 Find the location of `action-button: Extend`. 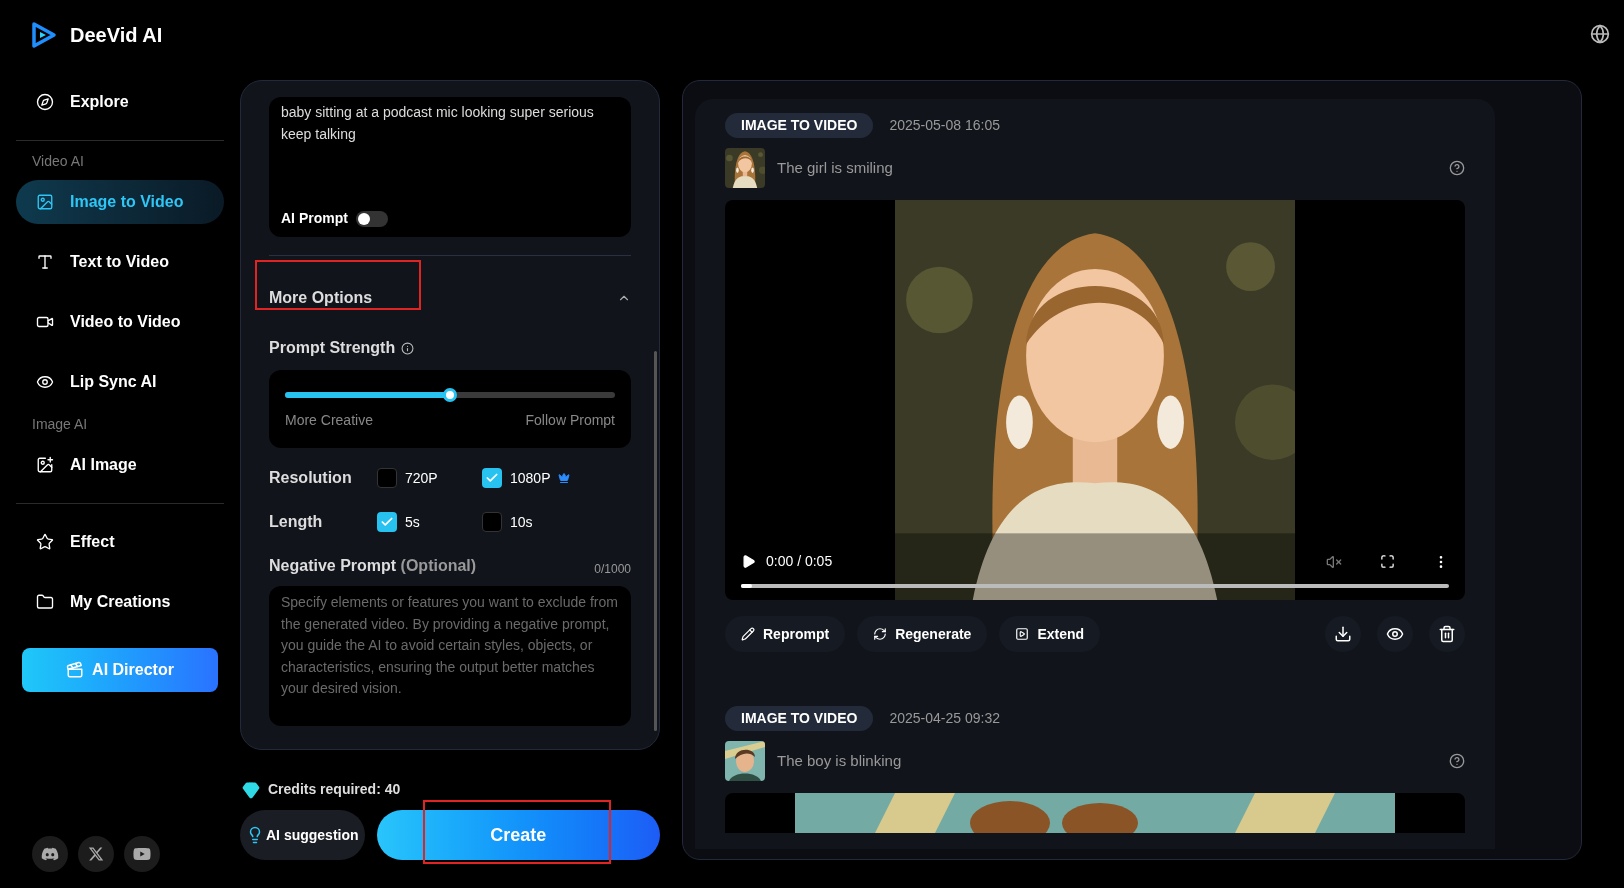

action-button: Extend is located at coordinates (1050, 634).